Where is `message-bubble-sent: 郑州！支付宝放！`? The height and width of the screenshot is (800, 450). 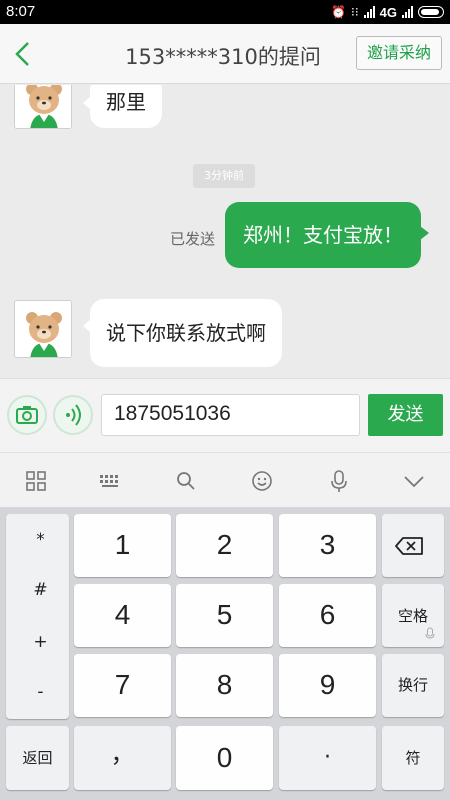
message-bubble-sent: 郑州！支付宝放！ is located at coordinates (327, 235).